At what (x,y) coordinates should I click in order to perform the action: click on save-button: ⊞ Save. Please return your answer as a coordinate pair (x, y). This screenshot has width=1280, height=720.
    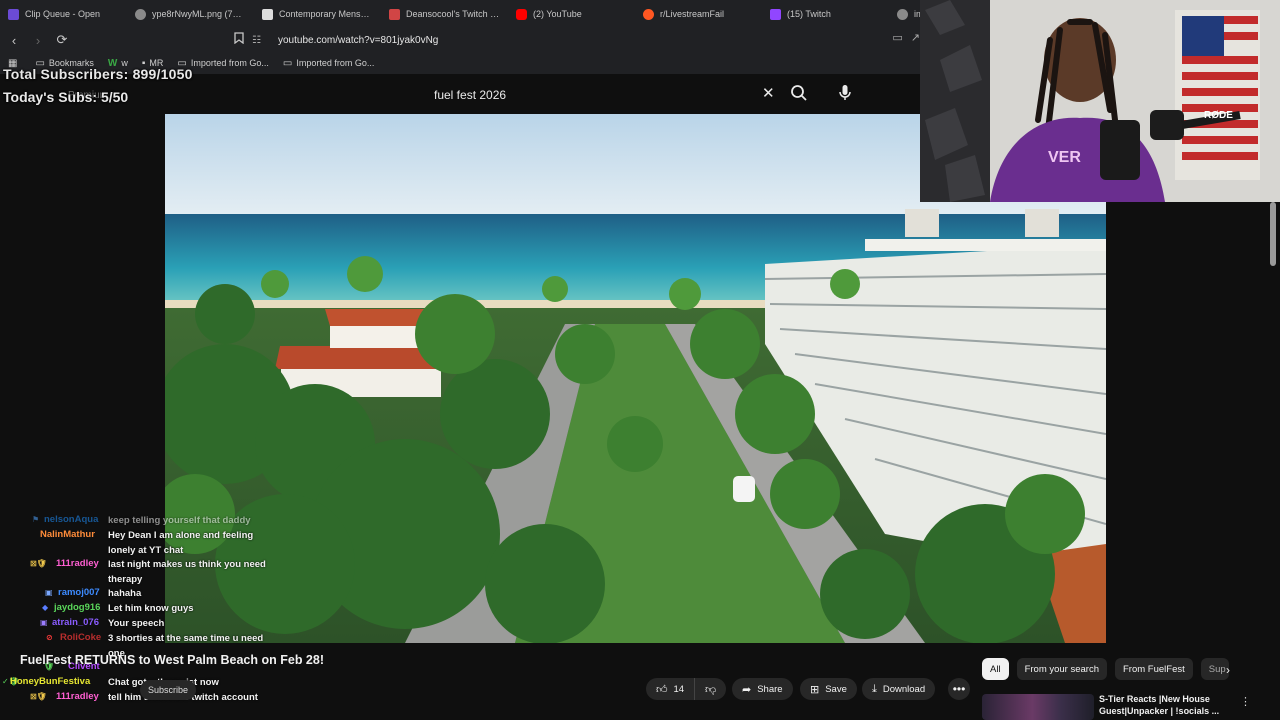
    Looking at the image, I should click on (828, 689).